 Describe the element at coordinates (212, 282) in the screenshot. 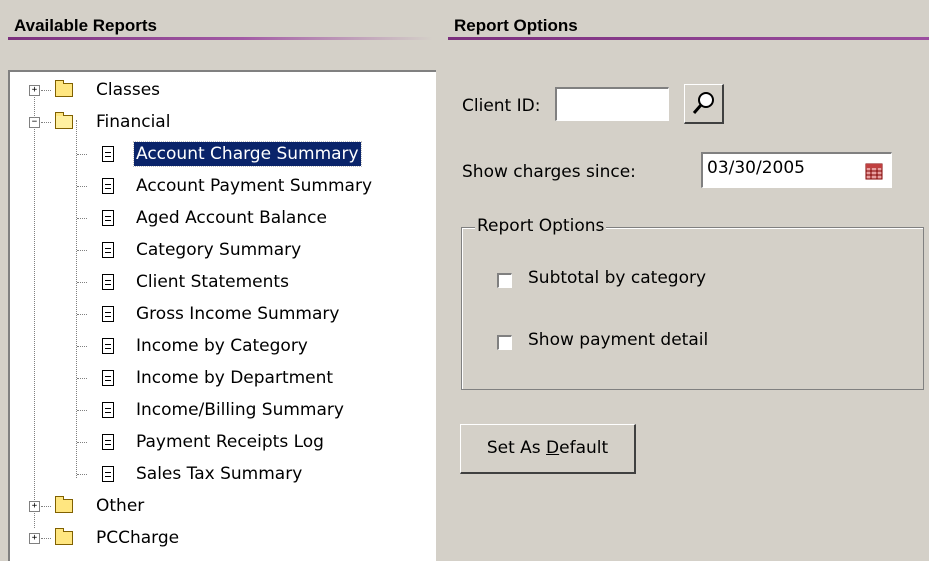

I see `report-label: Client Statements` at that location.